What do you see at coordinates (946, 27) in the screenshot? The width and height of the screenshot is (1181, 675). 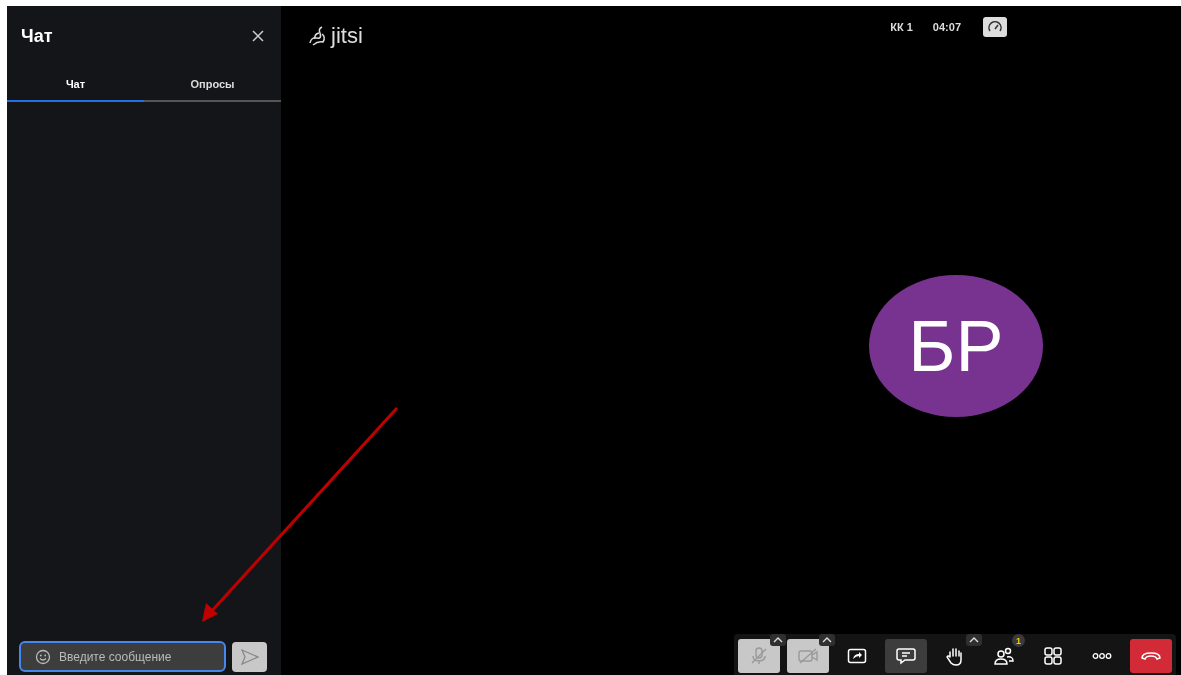 I see `meeting-timer: 04:07` at bounding box center [946, 27].